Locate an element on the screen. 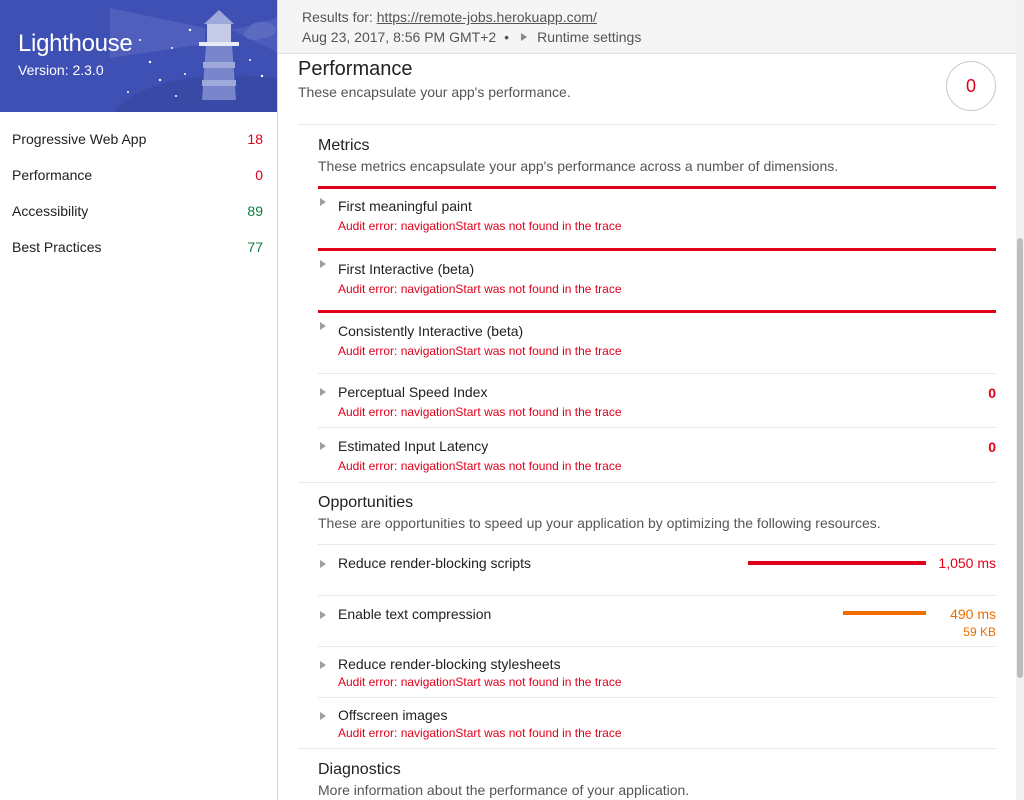 This screenshot has height=800, width=1024. category-score: 0 is located at coordinates (259, 175).